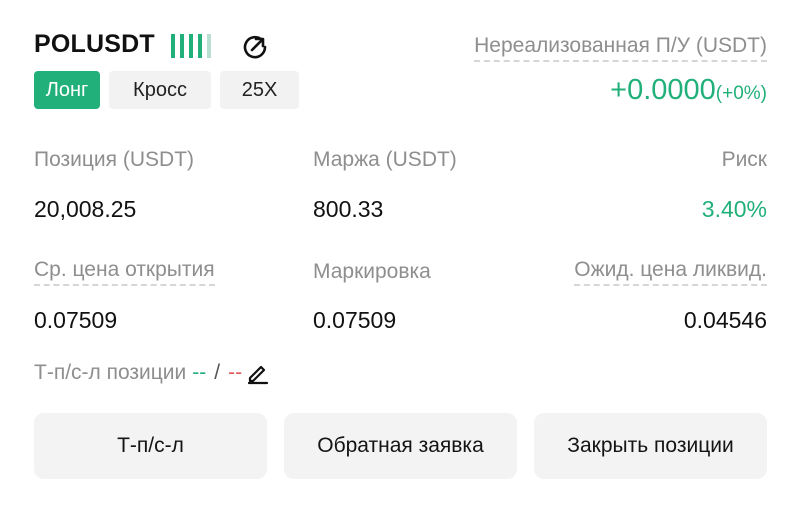  Describe the element at coordinates (192, 46) in the screenshot. I see `signal-bars-icon` at that location.